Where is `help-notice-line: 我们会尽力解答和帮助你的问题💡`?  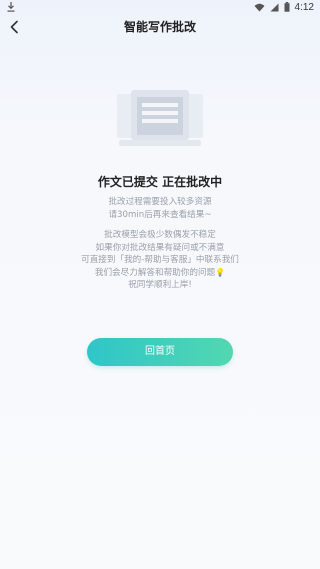
help-notice-line: 我们会尽力解答和帮助你的问题💡 is located at coordinates (160, 273).